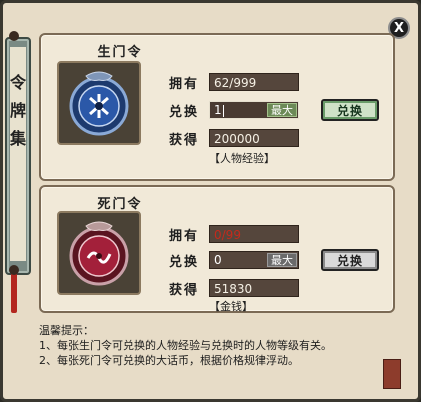  I want to click on exchange-quantity-input: 1 最大, so click(254, 110).